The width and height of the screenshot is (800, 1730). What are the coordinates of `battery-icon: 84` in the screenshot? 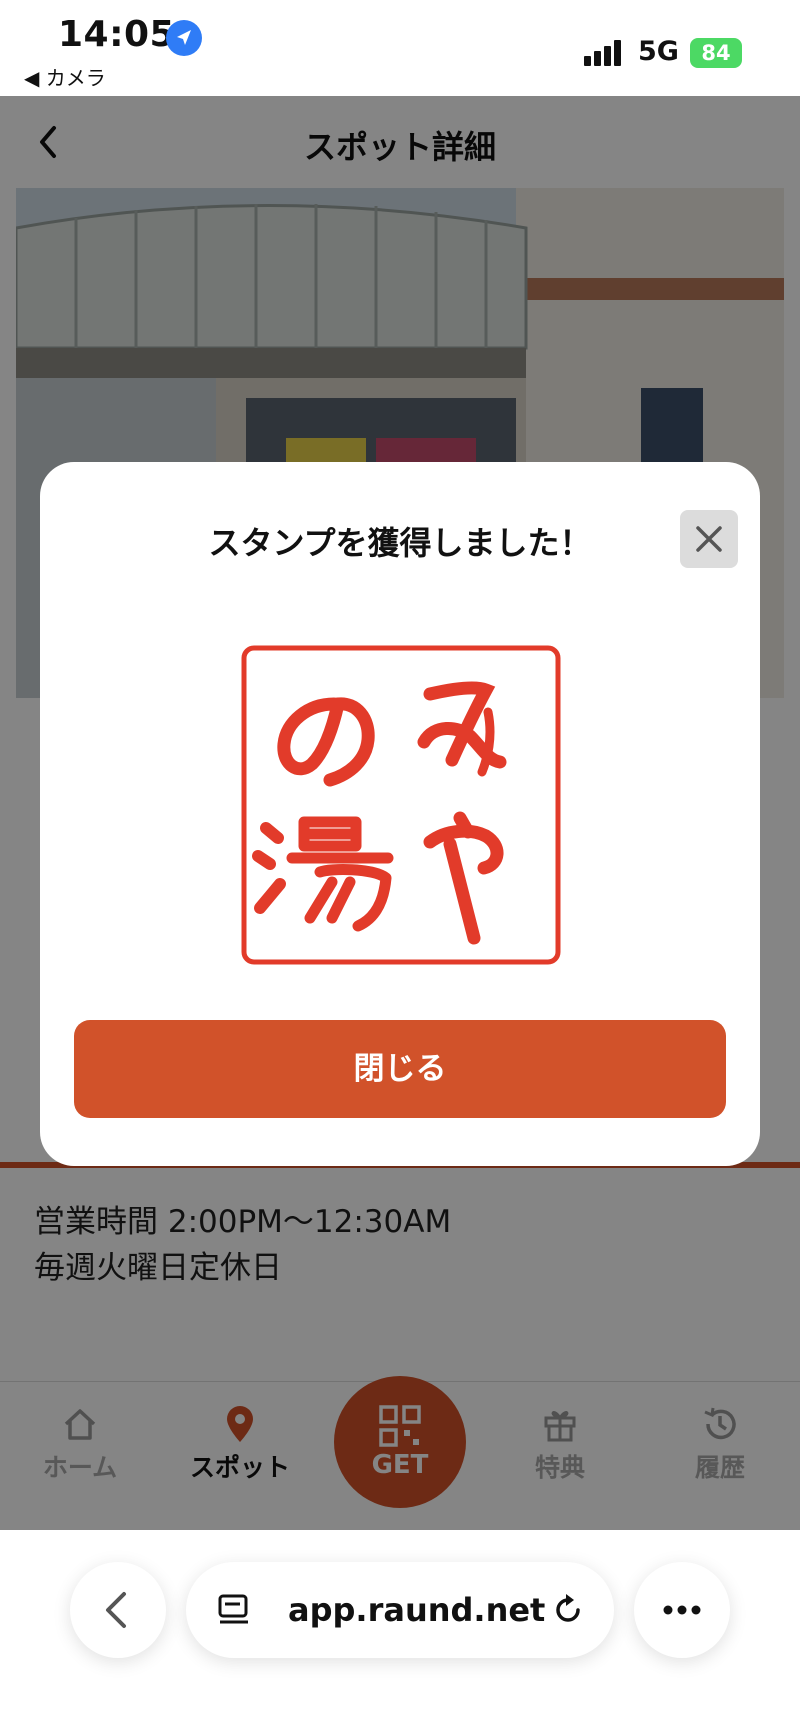 It's located at (716, 53).